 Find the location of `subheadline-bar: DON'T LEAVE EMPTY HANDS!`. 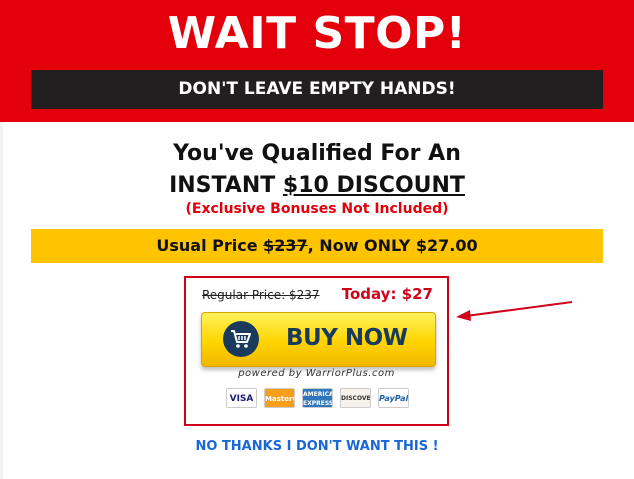

subheadline-bar: DON'T LEAVE EMPTY HANDS! is located at coordinates (317, 89).